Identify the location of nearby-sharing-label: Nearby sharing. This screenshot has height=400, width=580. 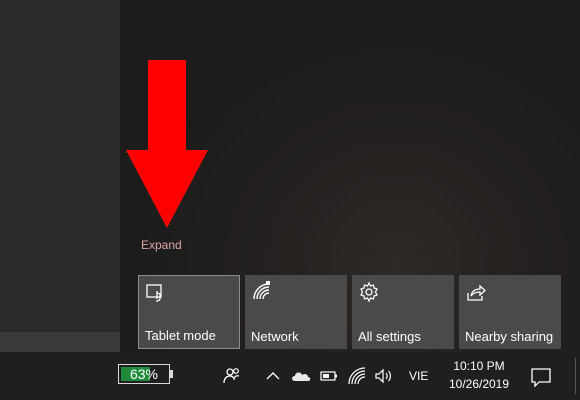
(509, 336).